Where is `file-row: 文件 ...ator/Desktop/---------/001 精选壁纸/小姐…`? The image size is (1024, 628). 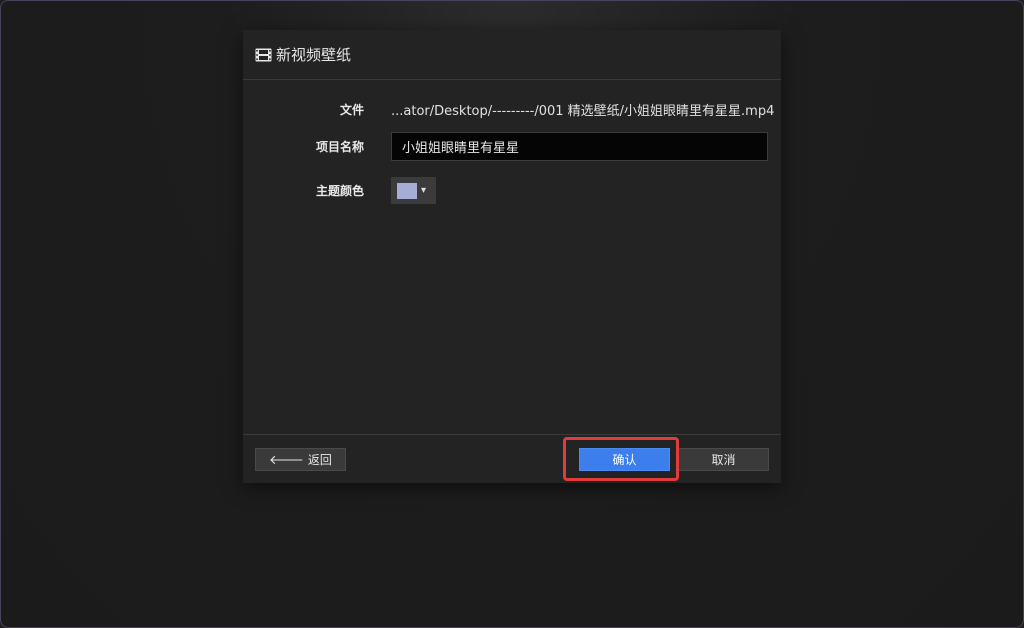 file-row: 文件 ...ator/Desktop/---------/001 精选壁纸/小姐… is located at coordinates (512, 109).